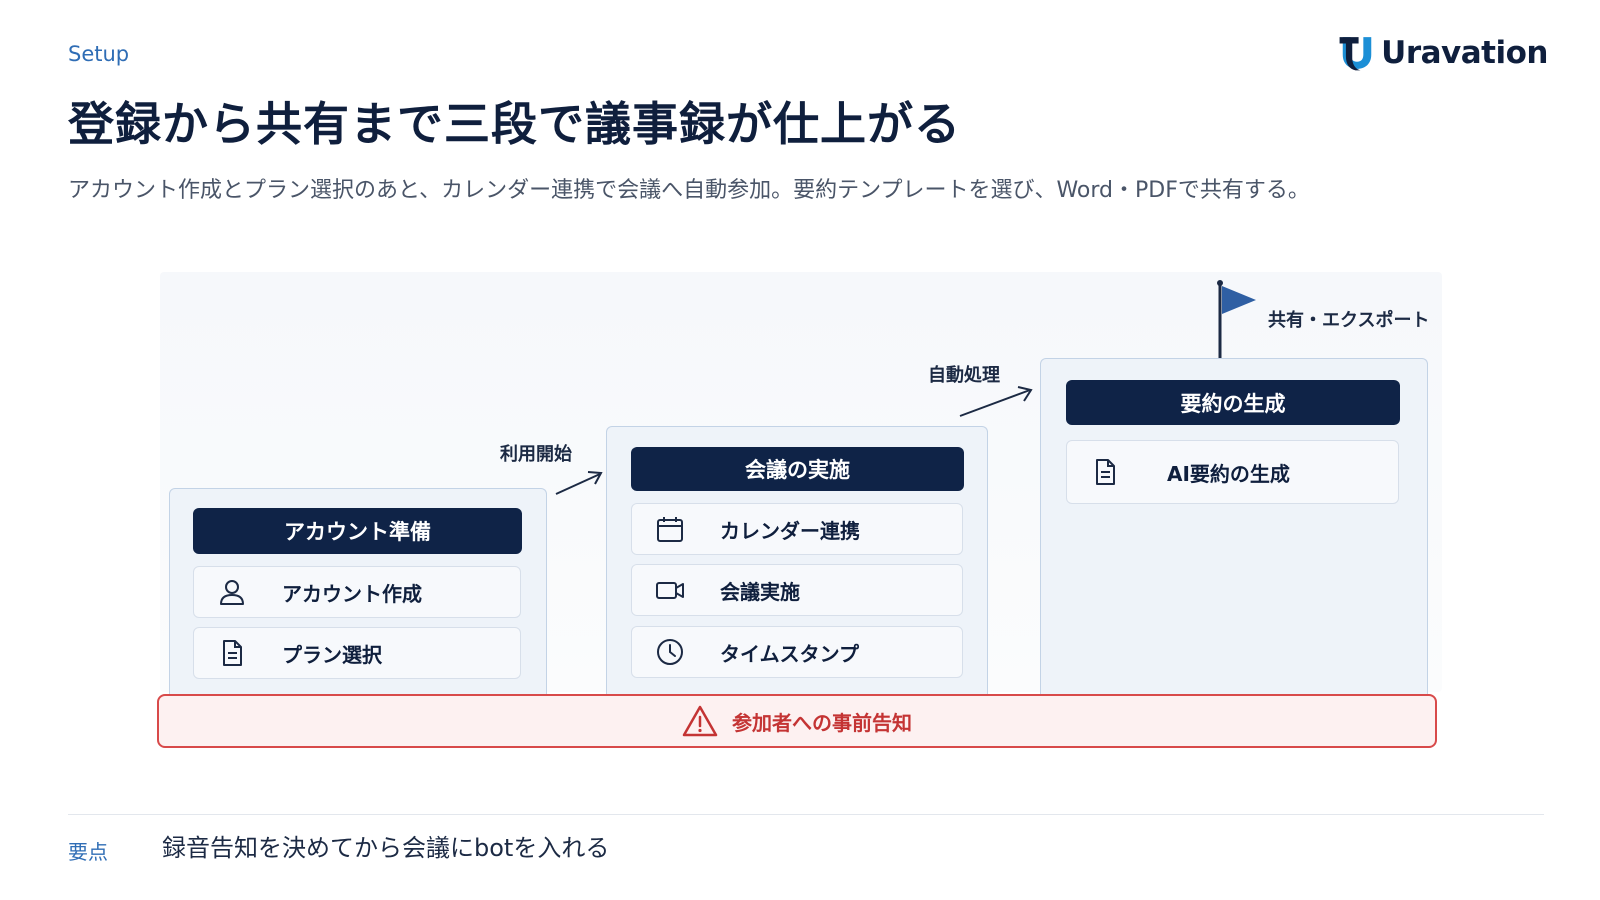 This screenshot has height=900, width=1600. I want to click on stage-title: アカウント準備, so click(357, 531).